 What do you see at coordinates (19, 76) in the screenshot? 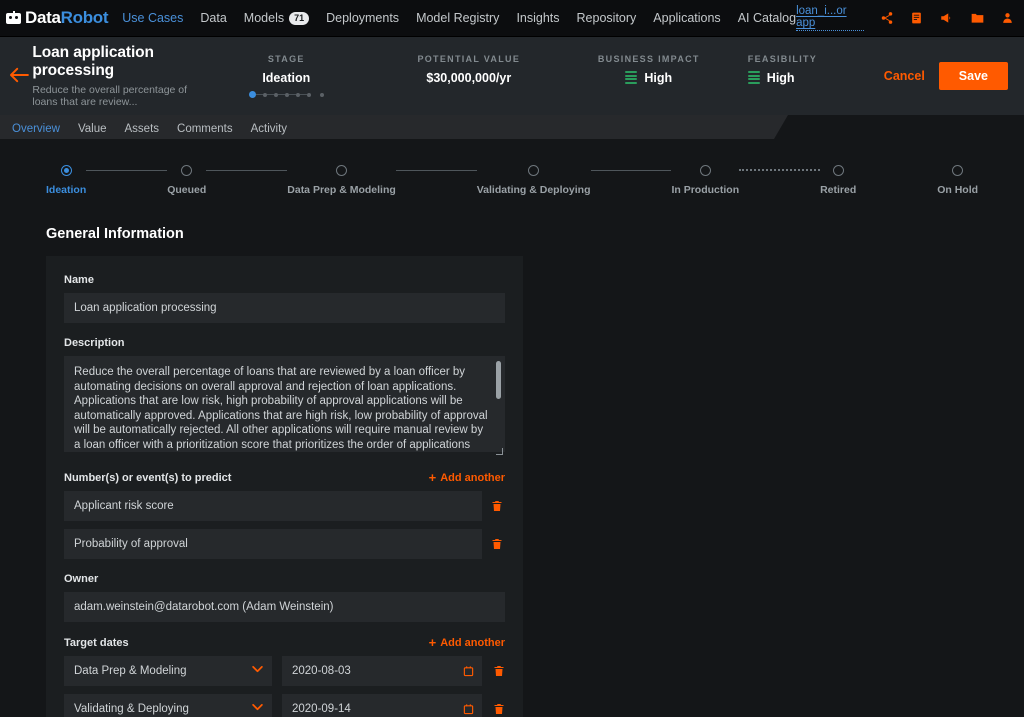
I see `back-arrow-icon` at bounding box center [19, 76].